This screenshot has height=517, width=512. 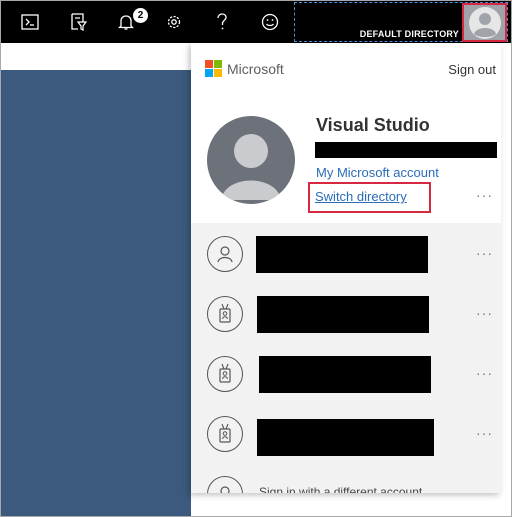 I want to click on microsoft-logo-icon, so click(x=213, y=68).